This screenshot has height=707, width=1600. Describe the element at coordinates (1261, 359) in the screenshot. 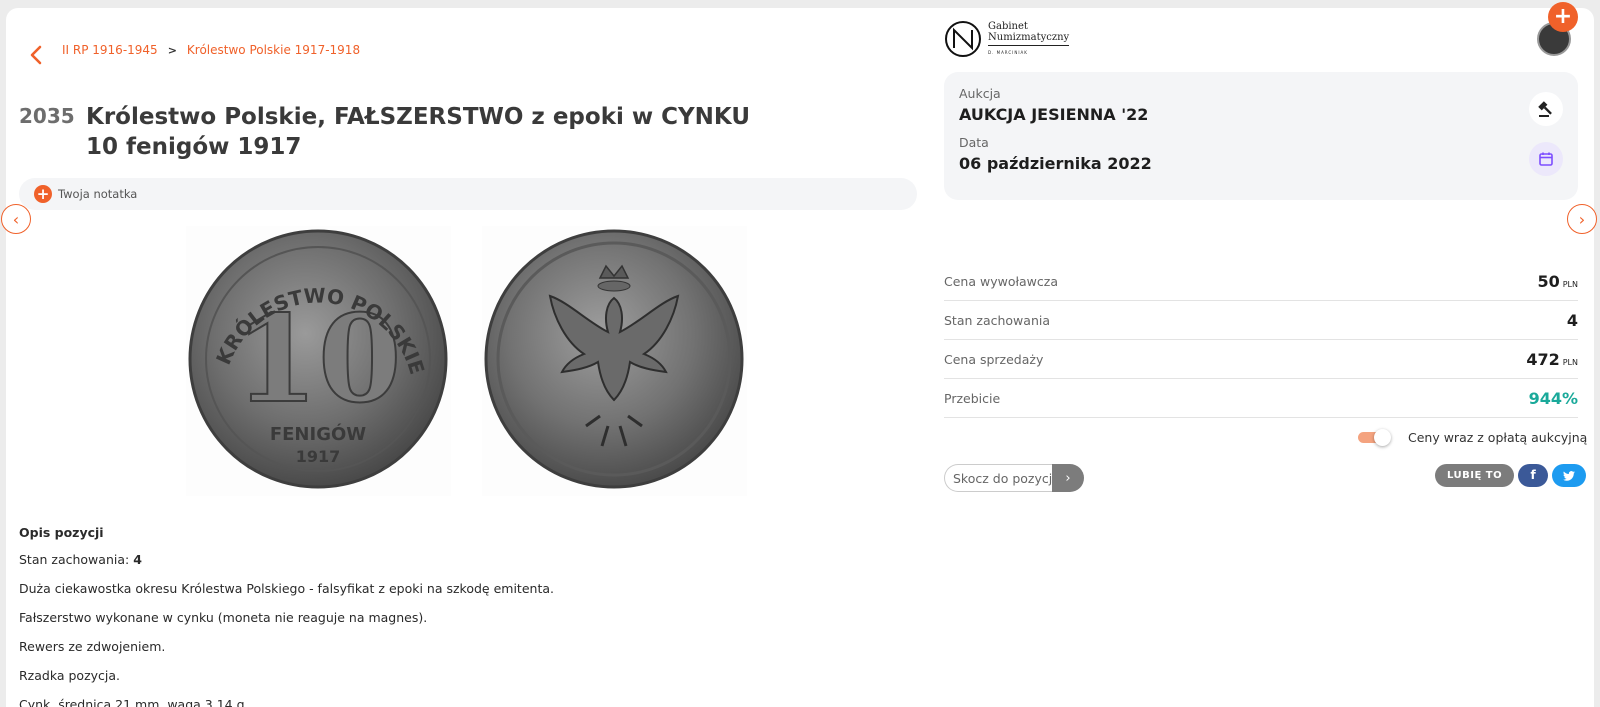

I see `price-row-sale: Cena sprzedaży 472 PLN` at that location.